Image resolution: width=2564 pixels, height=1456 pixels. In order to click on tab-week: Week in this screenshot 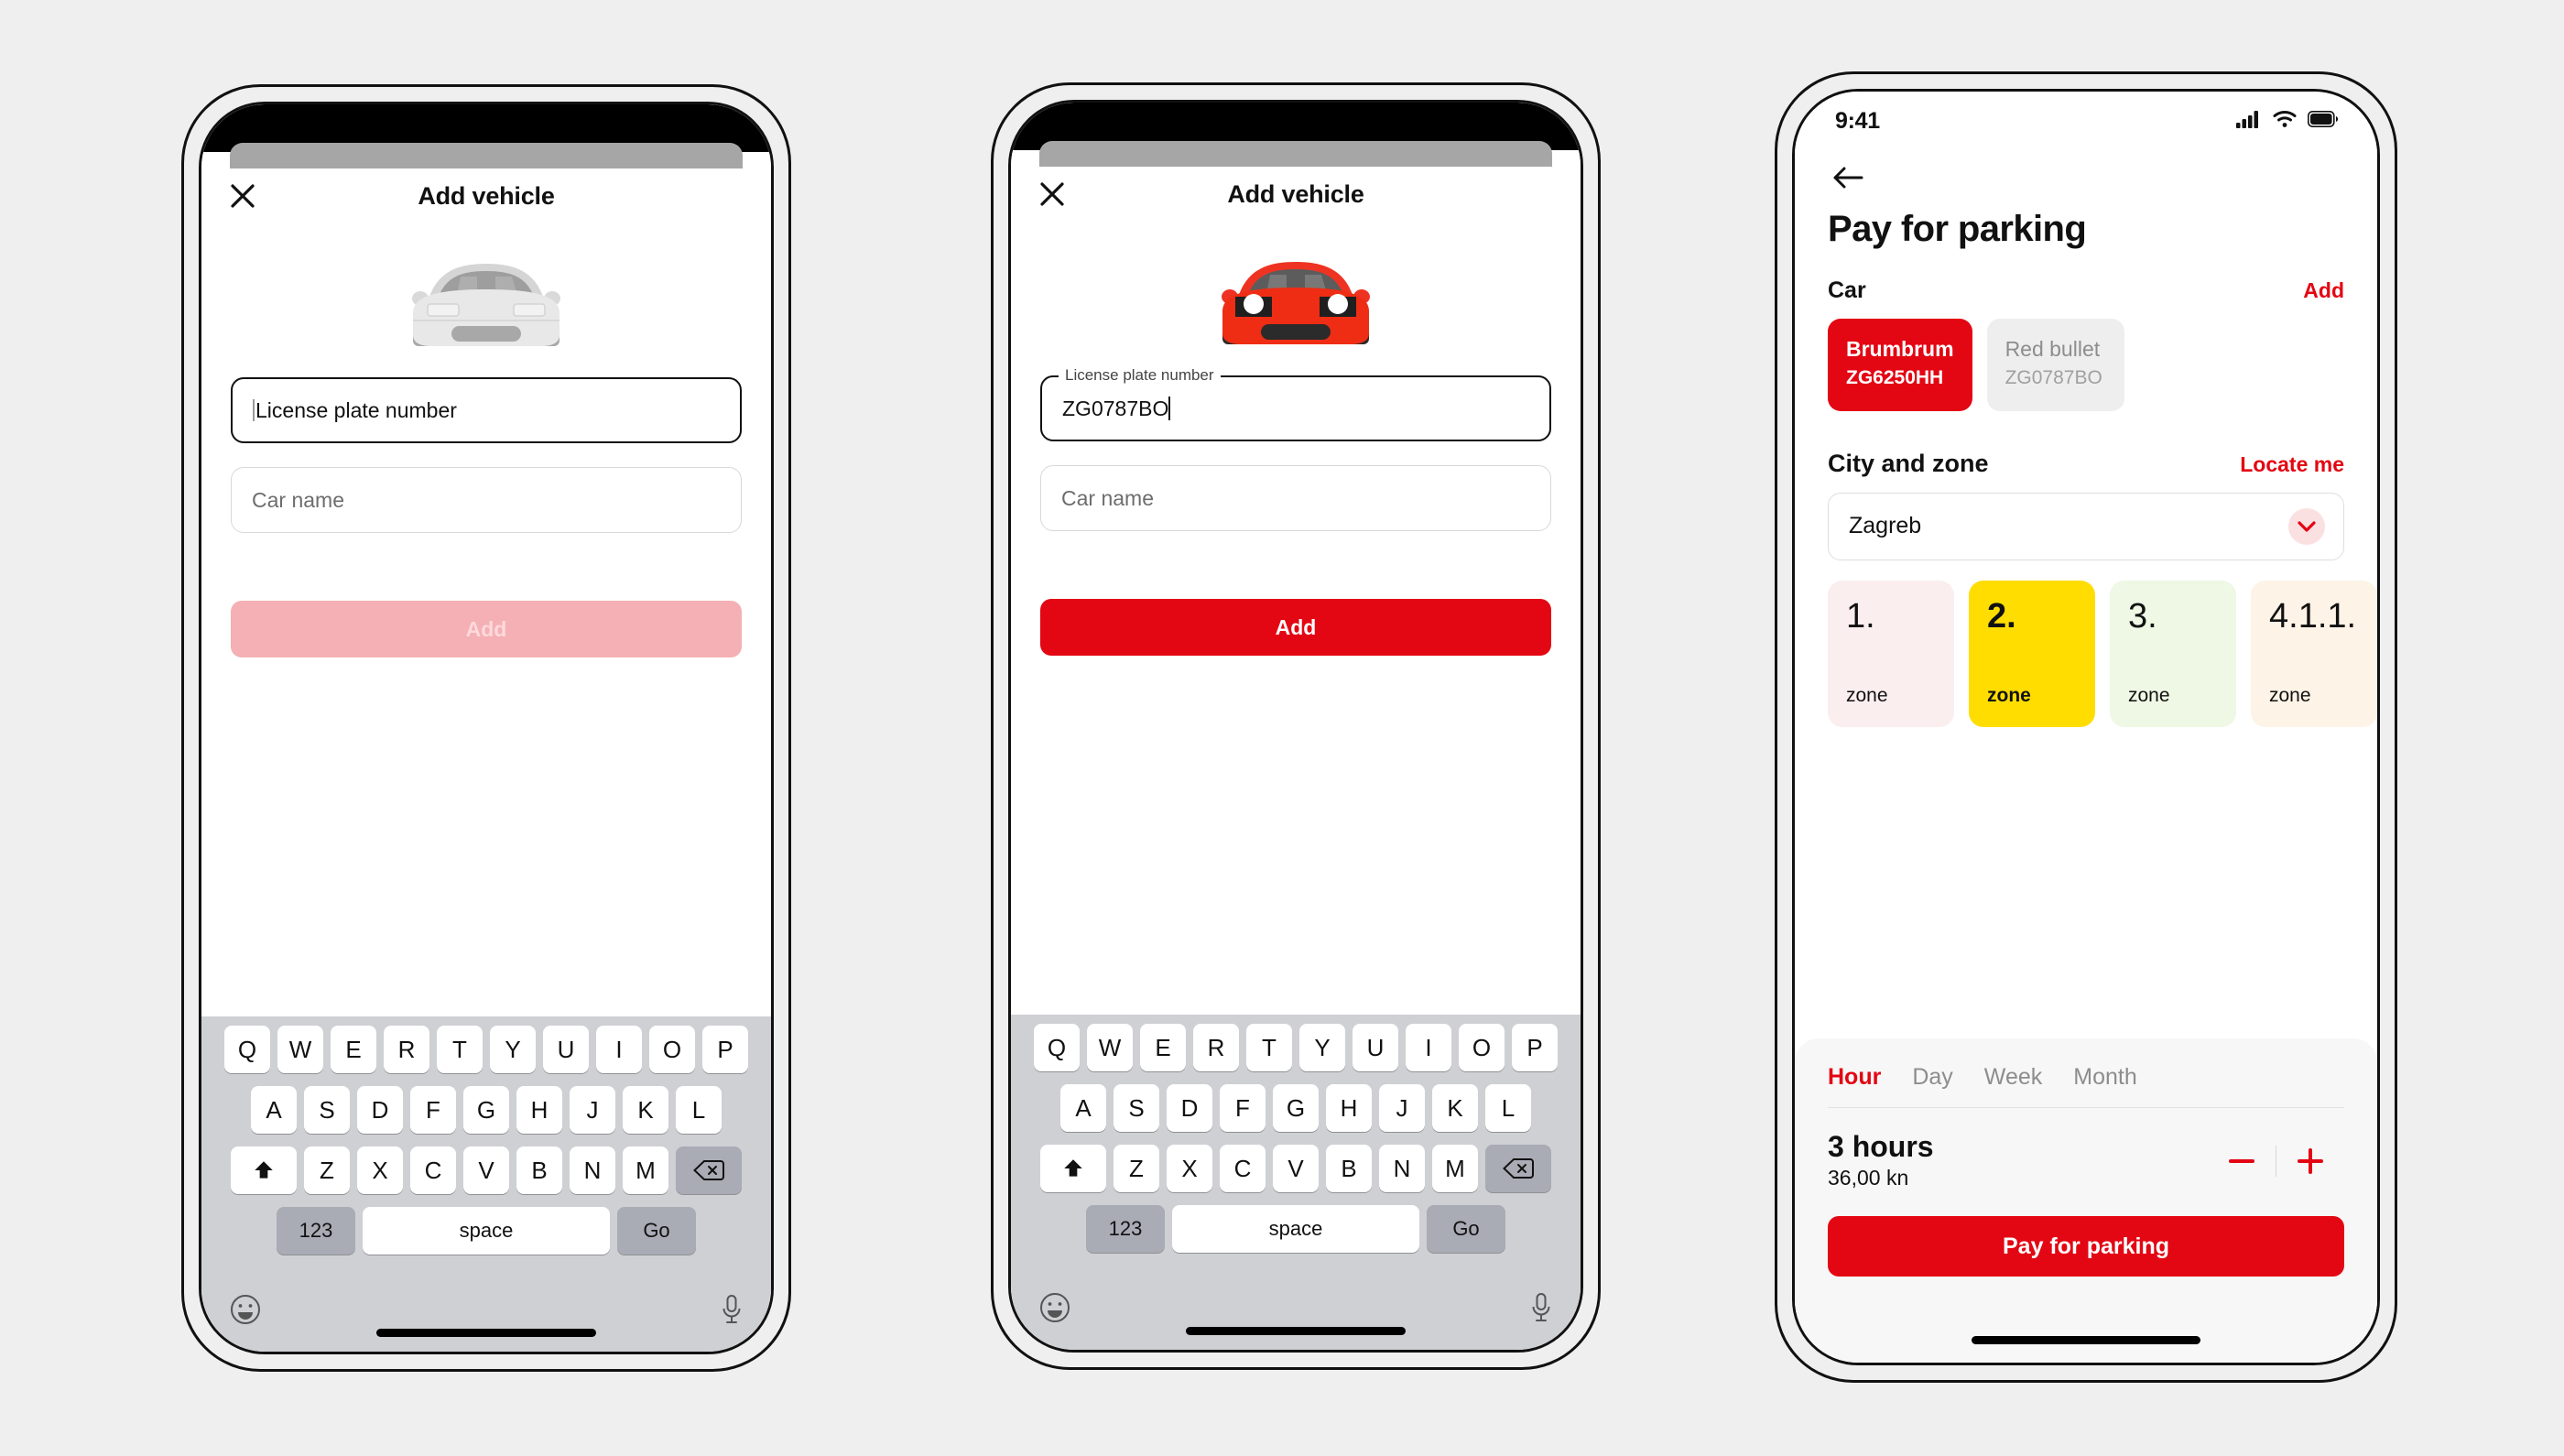, I will do `click(2013, 1077)`.